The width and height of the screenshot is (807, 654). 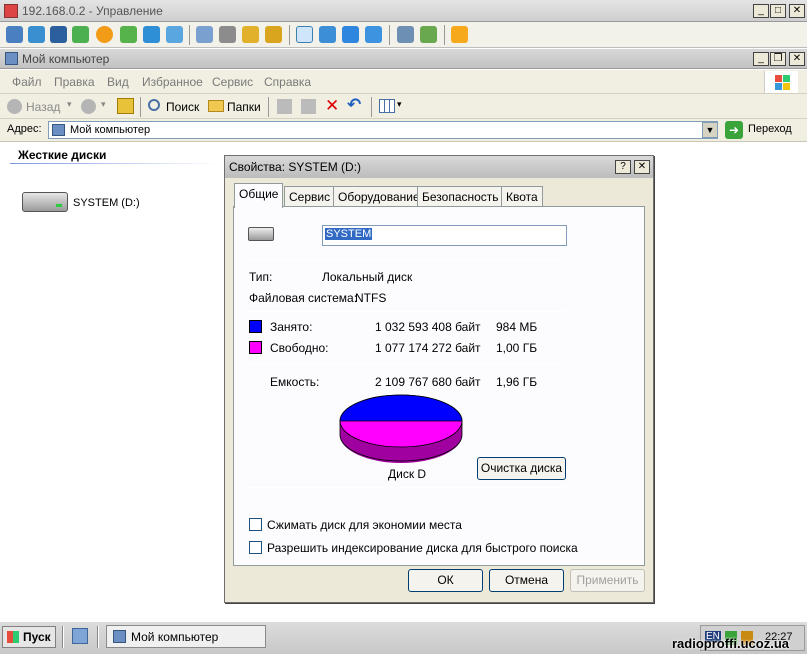 I want to click on network-icon, so click(x=227, y=34).